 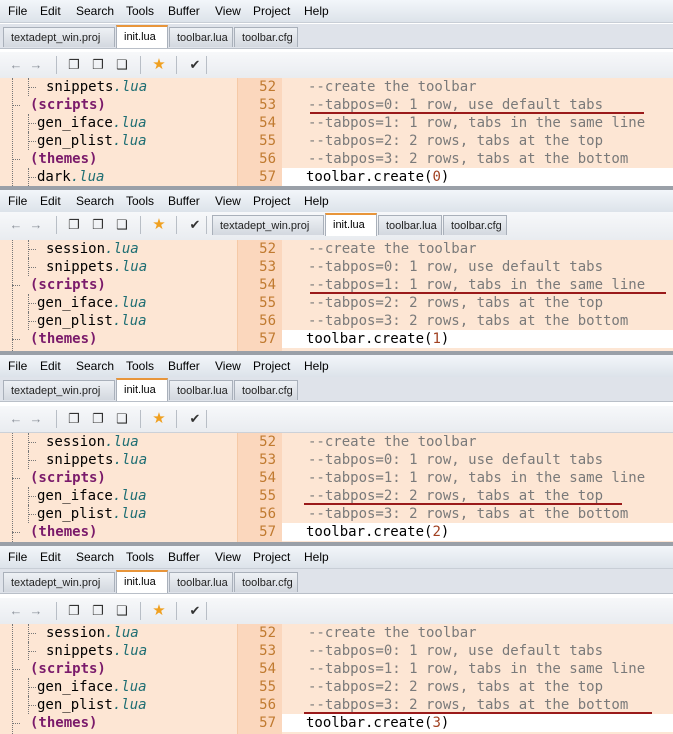 What do you see at coordinates (32, 124) in the screenshot?
I see `tree-branch` at bounding box center [32, 124].